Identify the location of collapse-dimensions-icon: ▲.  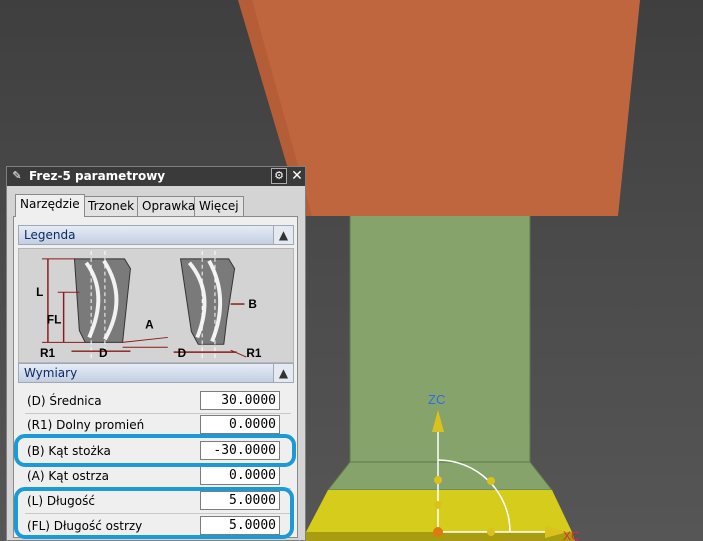
(283, 373).